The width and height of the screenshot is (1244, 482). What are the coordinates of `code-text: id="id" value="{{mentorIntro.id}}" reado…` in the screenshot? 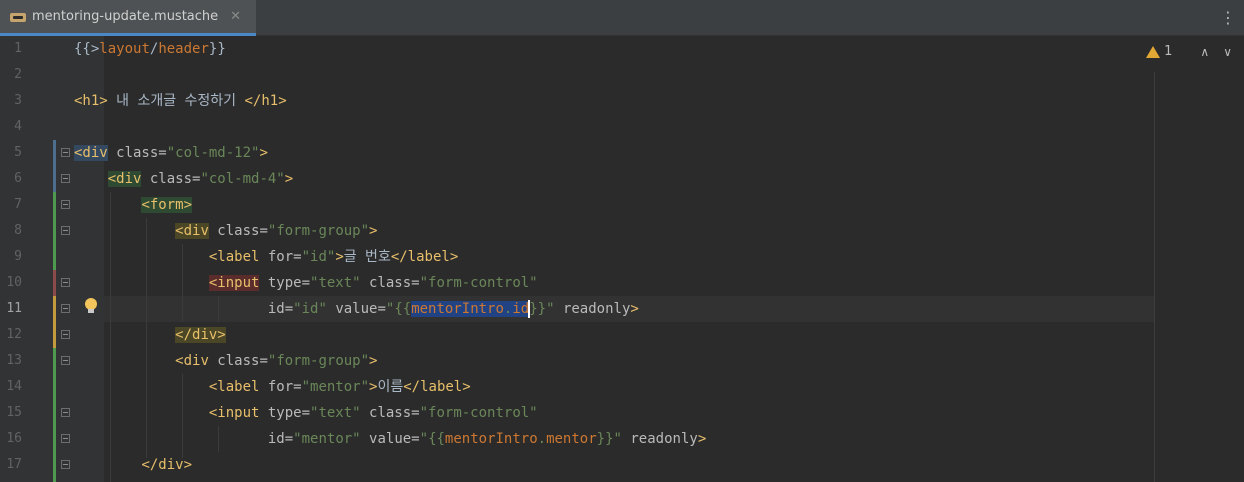 It's located at (453, 309).